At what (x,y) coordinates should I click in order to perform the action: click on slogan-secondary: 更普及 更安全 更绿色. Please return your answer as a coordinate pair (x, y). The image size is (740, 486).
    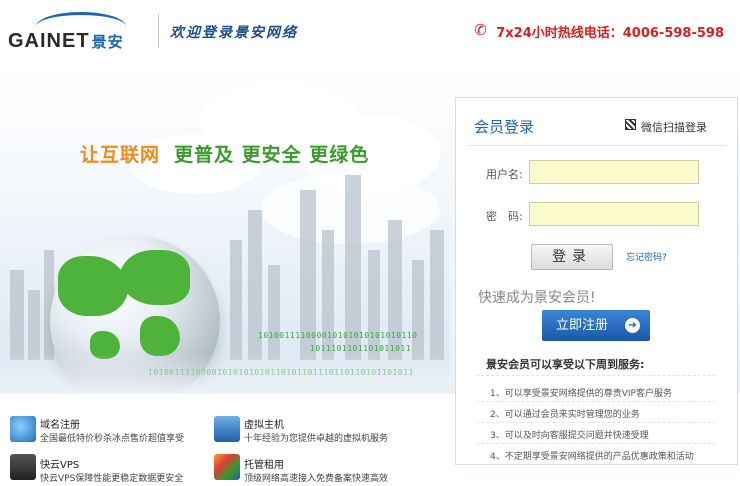
    Looking at the image, I should click on (272, 155).